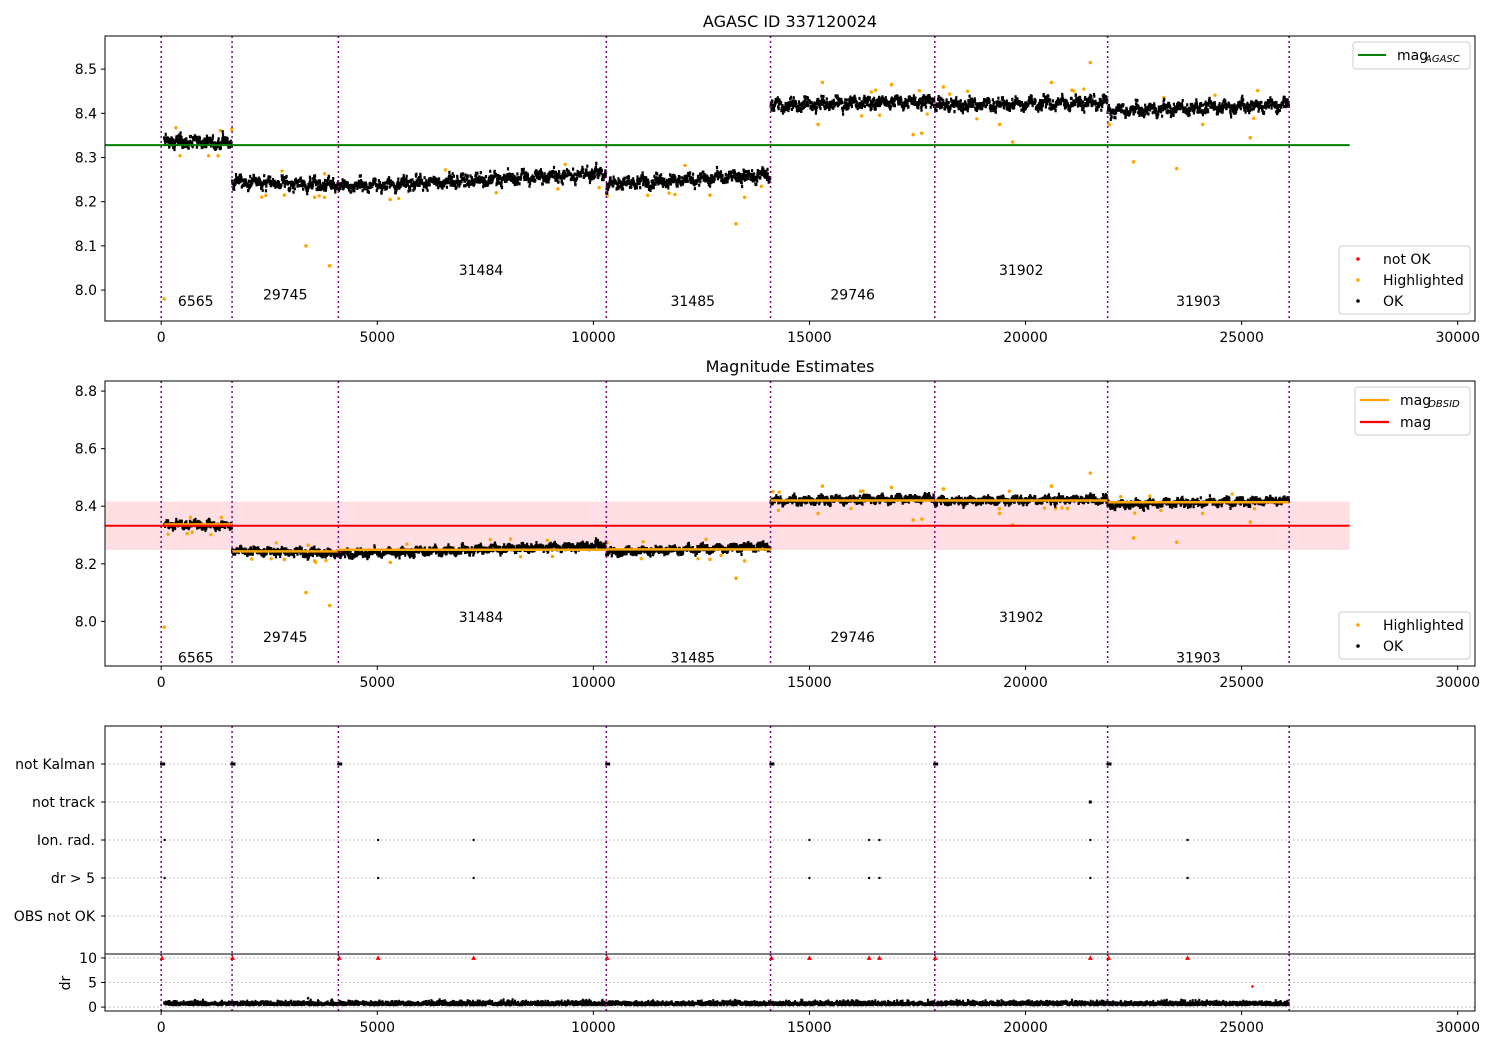 Image resolution: width=1500 pixels, height=1050 pixels. Describe the element at coordinates (1404, 635) in the screenshot. I see `mid-marker-legend: Highlighted OK` at that location.